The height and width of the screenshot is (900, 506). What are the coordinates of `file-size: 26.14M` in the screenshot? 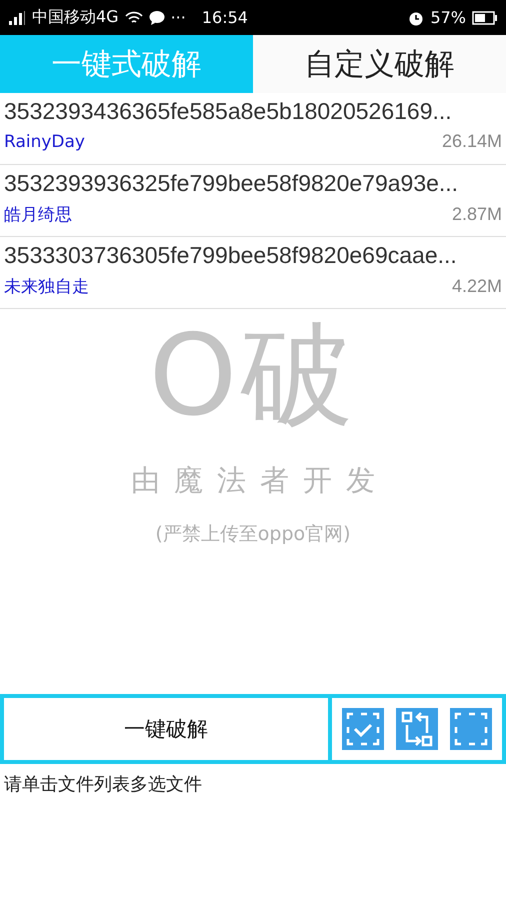 It's located at (472, 141).